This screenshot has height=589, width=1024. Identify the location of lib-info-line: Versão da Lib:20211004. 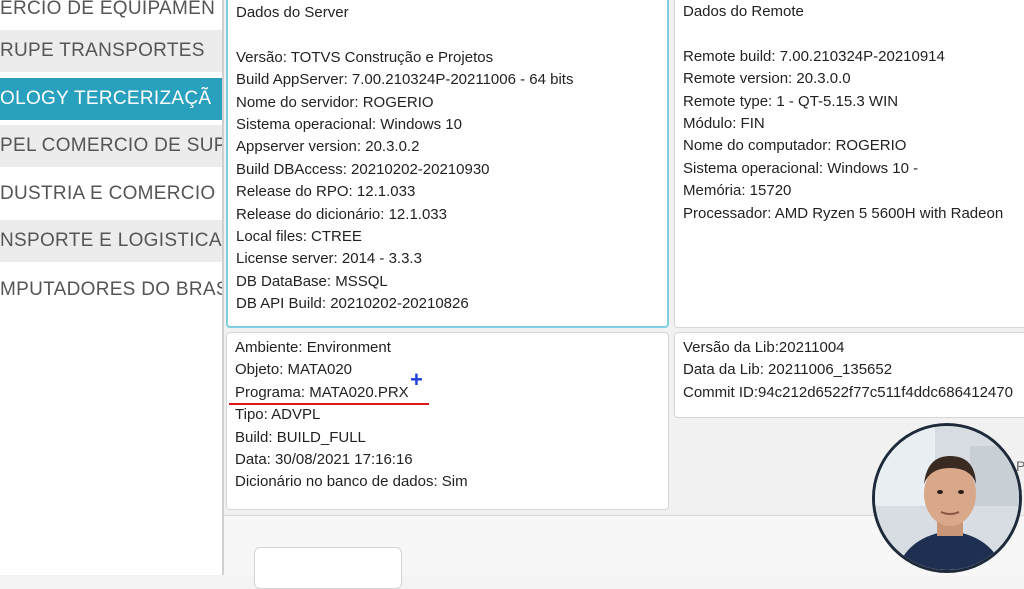
(764, 347).